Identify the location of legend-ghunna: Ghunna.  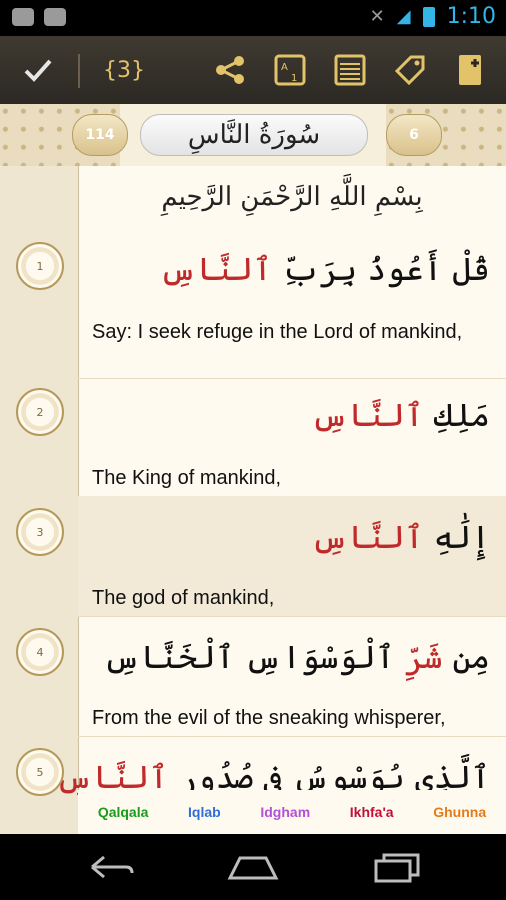
(460, 812).